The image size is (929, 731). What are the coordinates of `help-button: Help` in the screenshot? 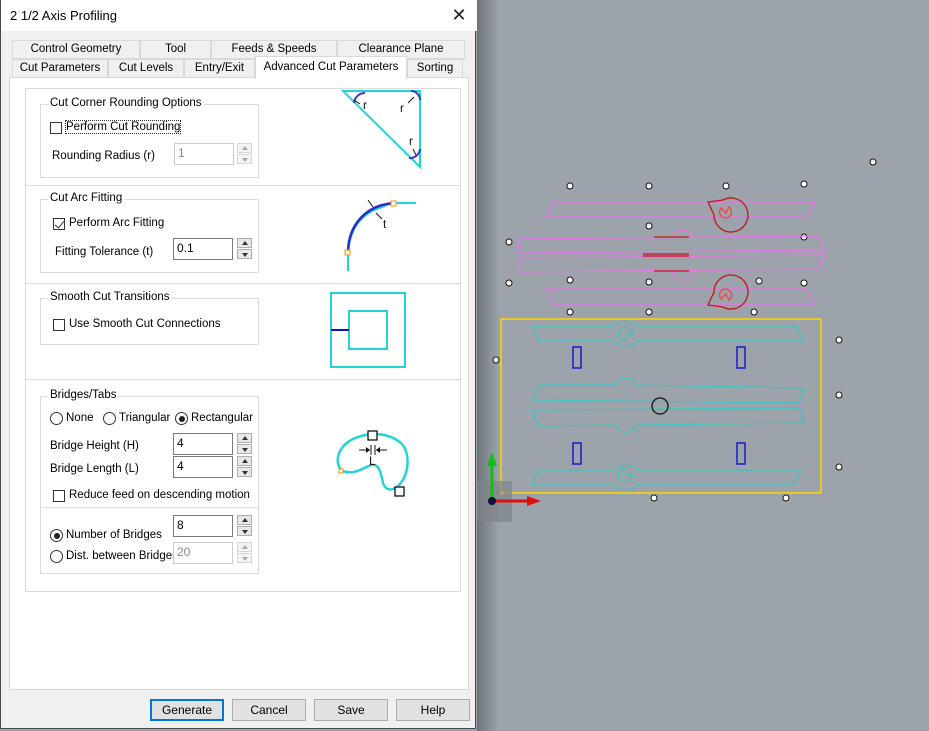 It's located at (433, 710).